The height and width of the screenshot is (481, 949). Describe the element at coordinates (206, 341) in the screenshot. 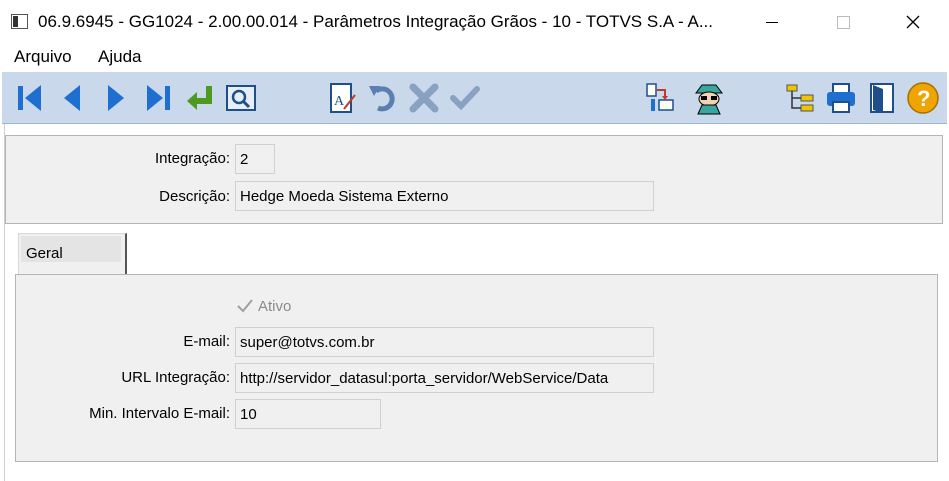

I see `email-label: E-mail:` at that location.